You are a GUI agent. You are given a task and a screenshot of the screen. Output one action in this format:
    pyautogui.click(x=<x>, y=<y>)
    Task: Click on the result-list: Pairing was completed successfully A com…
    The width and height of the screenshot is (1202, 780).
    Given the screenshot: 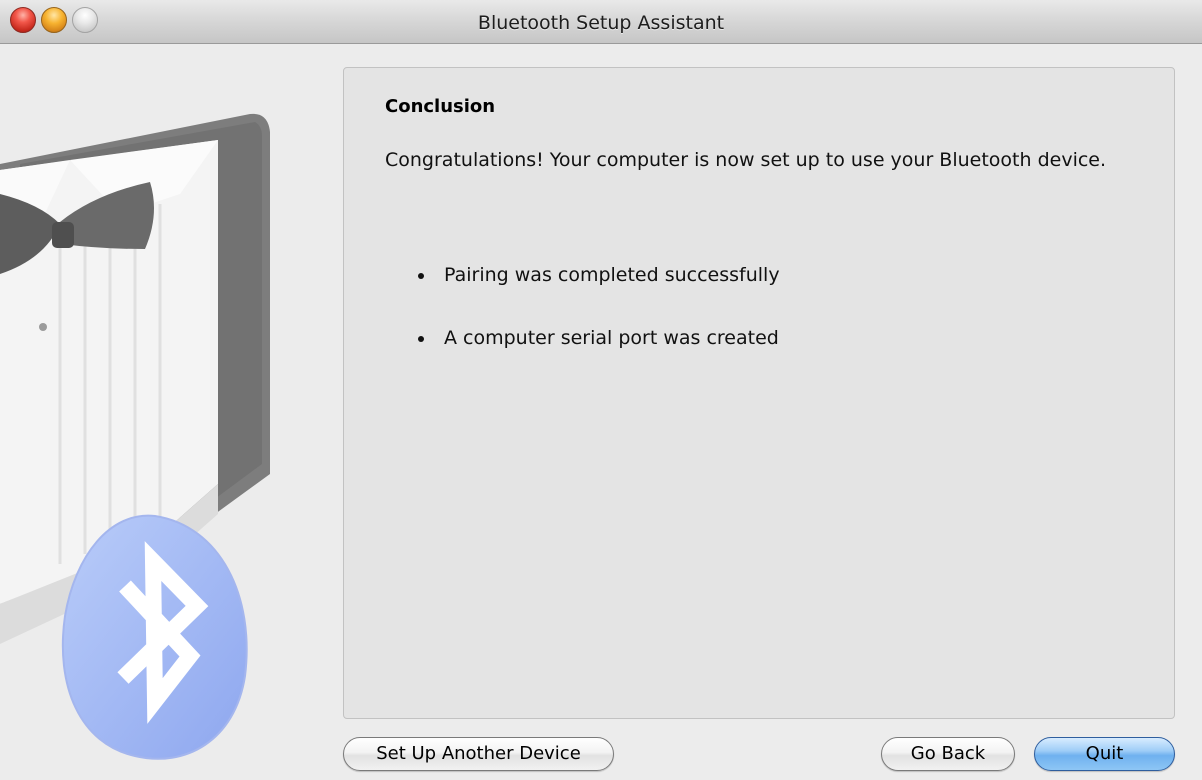 What is the action you would take?
    pyautogui.click(x=597, y=324)
    